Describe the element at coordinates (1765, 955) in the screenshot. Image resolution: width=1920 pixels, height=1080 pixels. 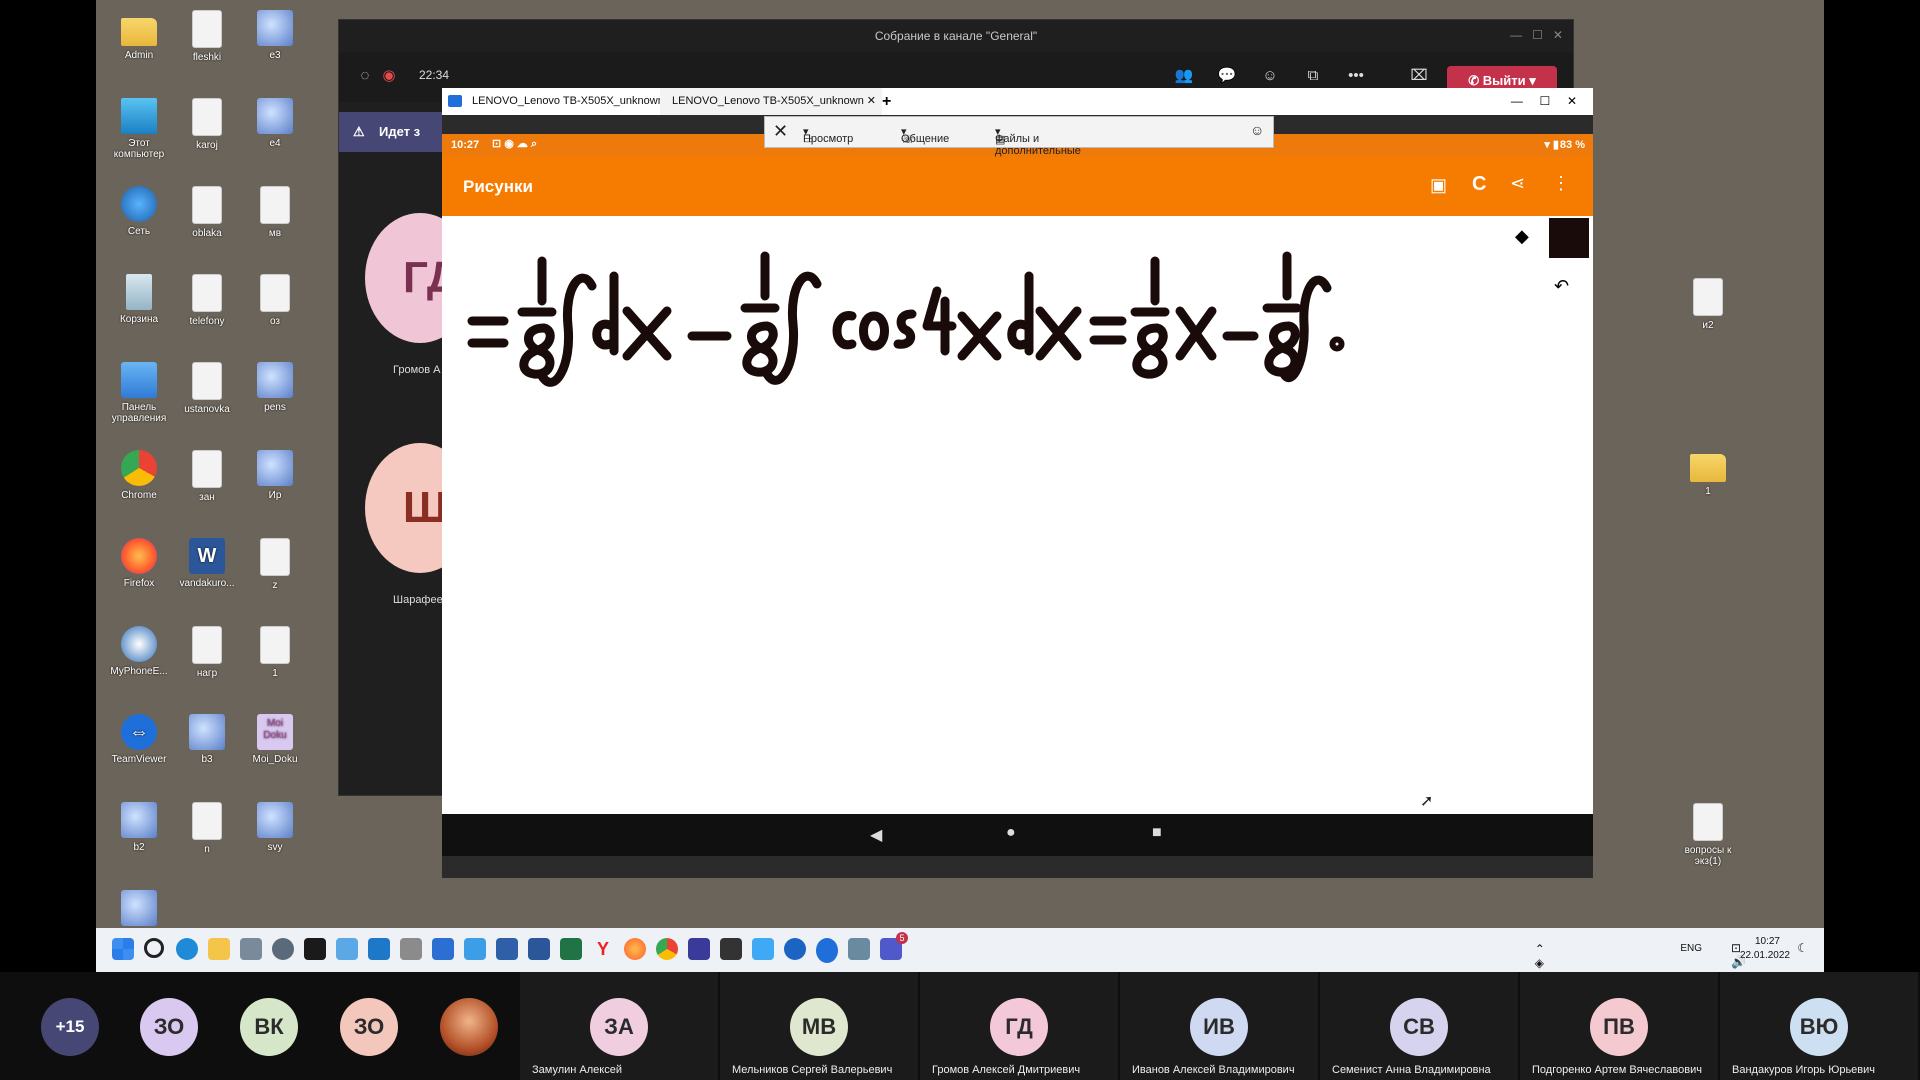
I see `clock-date: 22.01.2022` at that location.